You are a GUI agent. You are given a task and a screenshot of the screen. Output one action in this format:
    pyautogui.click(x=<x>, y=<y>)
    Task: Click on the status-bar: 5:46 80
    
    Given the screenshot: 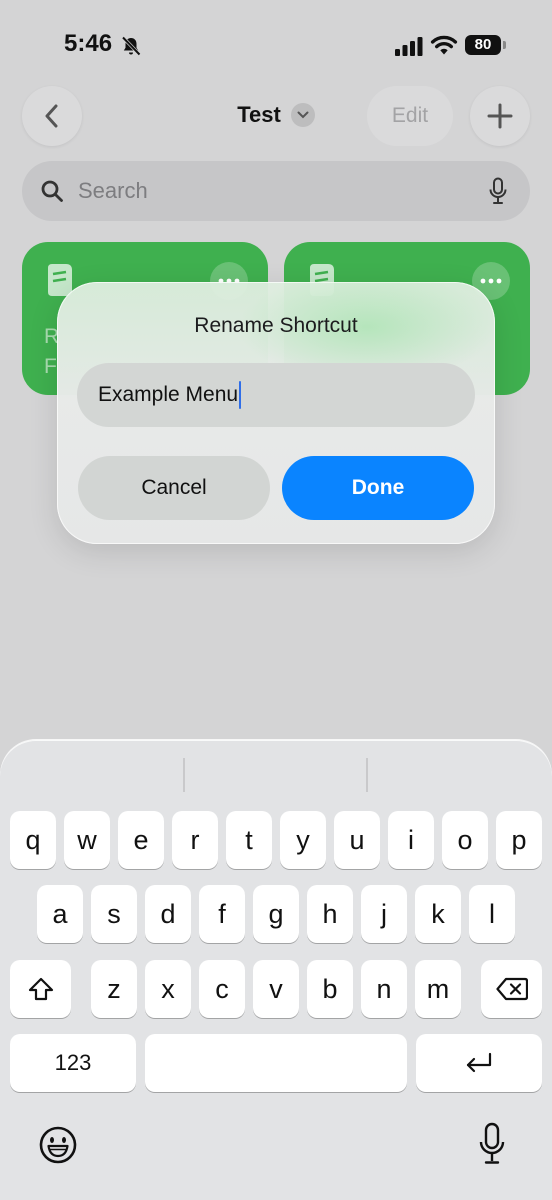 What is the action you would take?
    pyautogui.click(x=276, y=45)
    